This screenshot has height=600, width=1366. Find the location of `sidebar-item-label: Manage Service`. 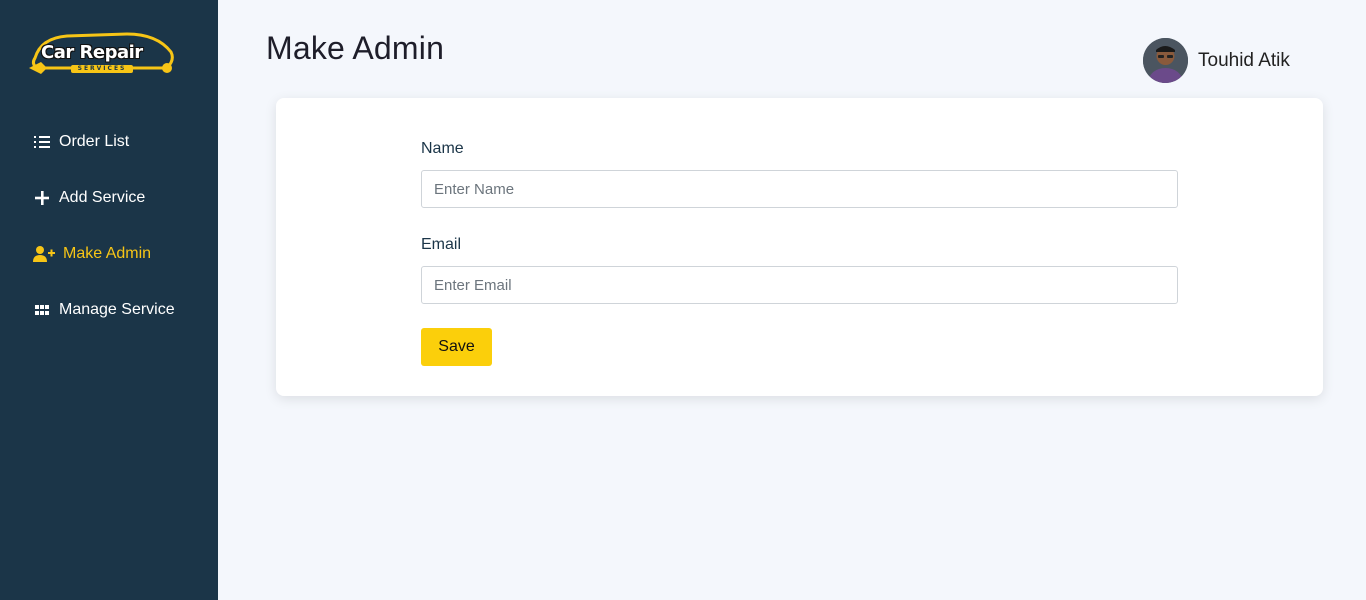

sidebar-item-label: Manage Service is located at coordinates (117, 309).